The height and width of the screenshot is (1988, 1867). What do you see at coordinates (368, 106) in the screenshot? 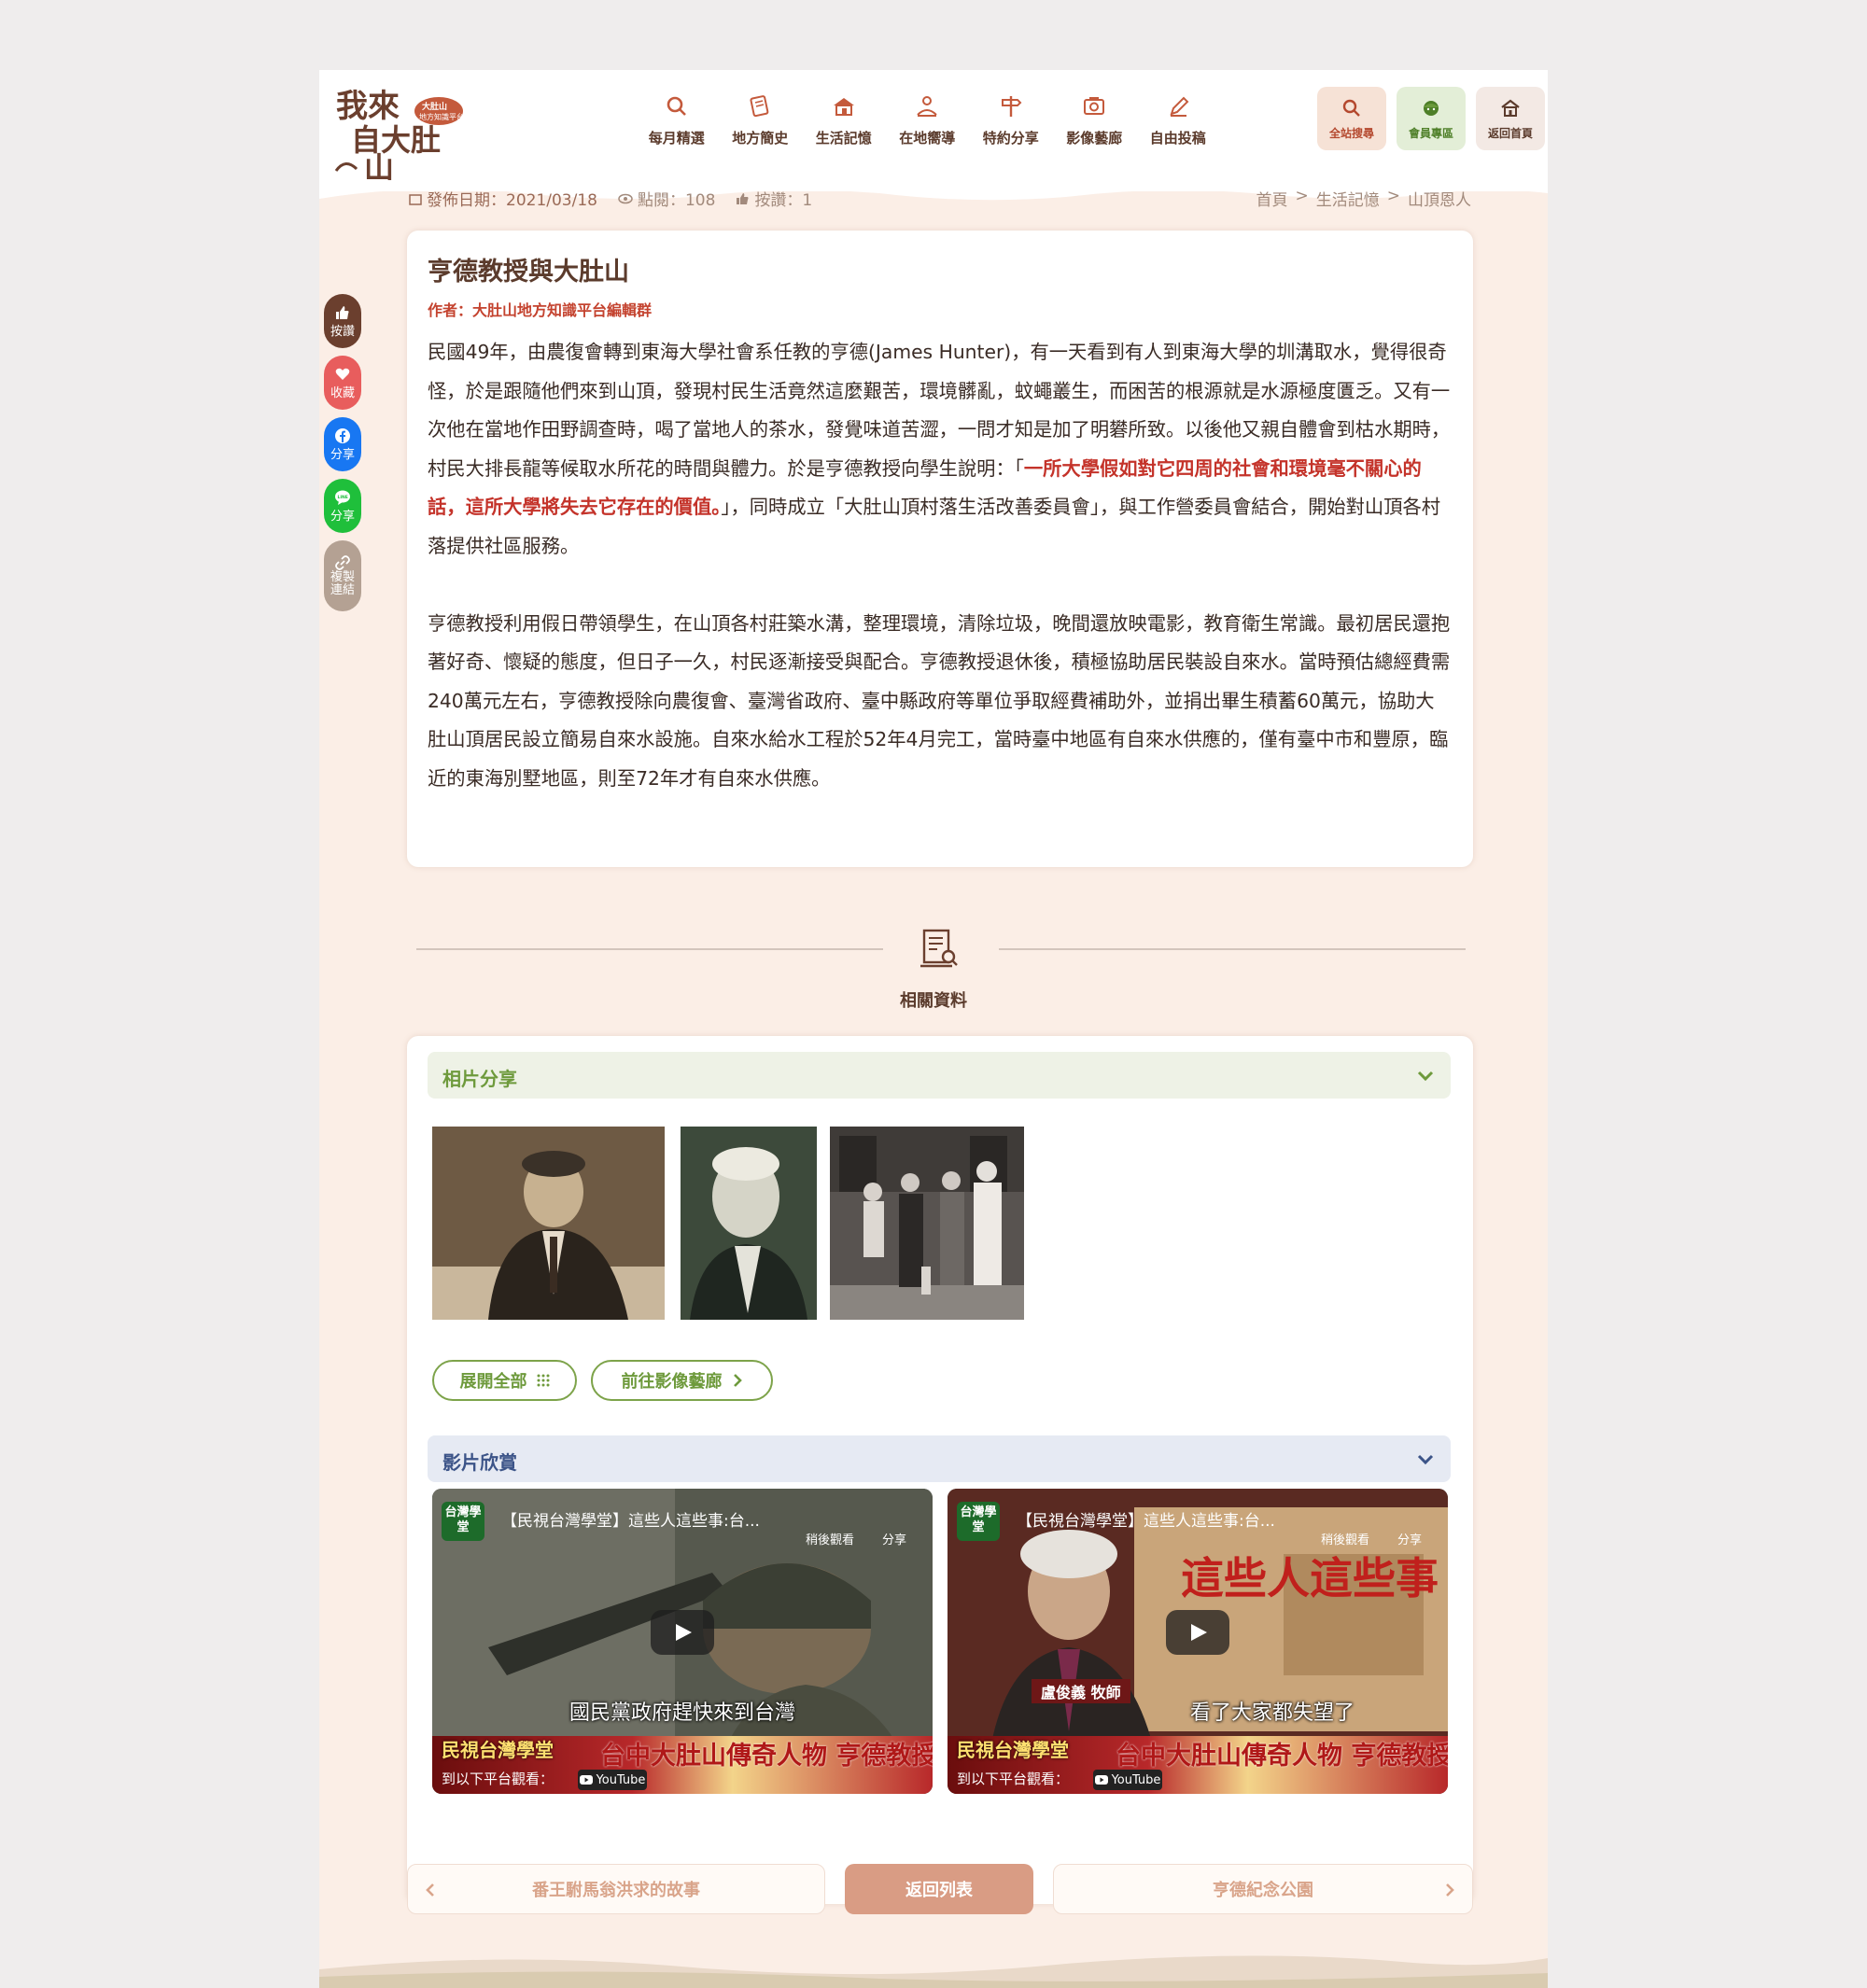
I see `svg-text: 我來` at bounding box center [368, 106].